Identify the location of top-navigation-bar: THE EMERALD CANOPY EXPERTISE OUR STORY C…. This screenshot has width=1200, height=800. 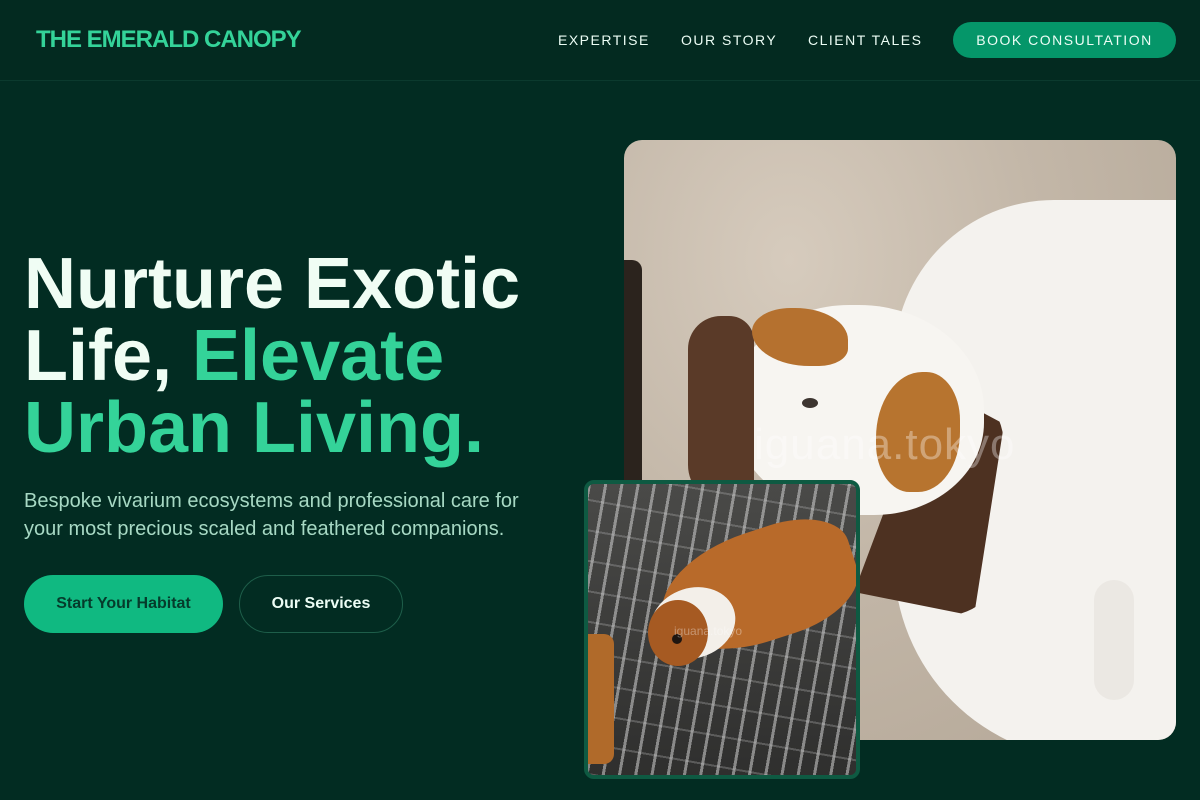
(600, 40).